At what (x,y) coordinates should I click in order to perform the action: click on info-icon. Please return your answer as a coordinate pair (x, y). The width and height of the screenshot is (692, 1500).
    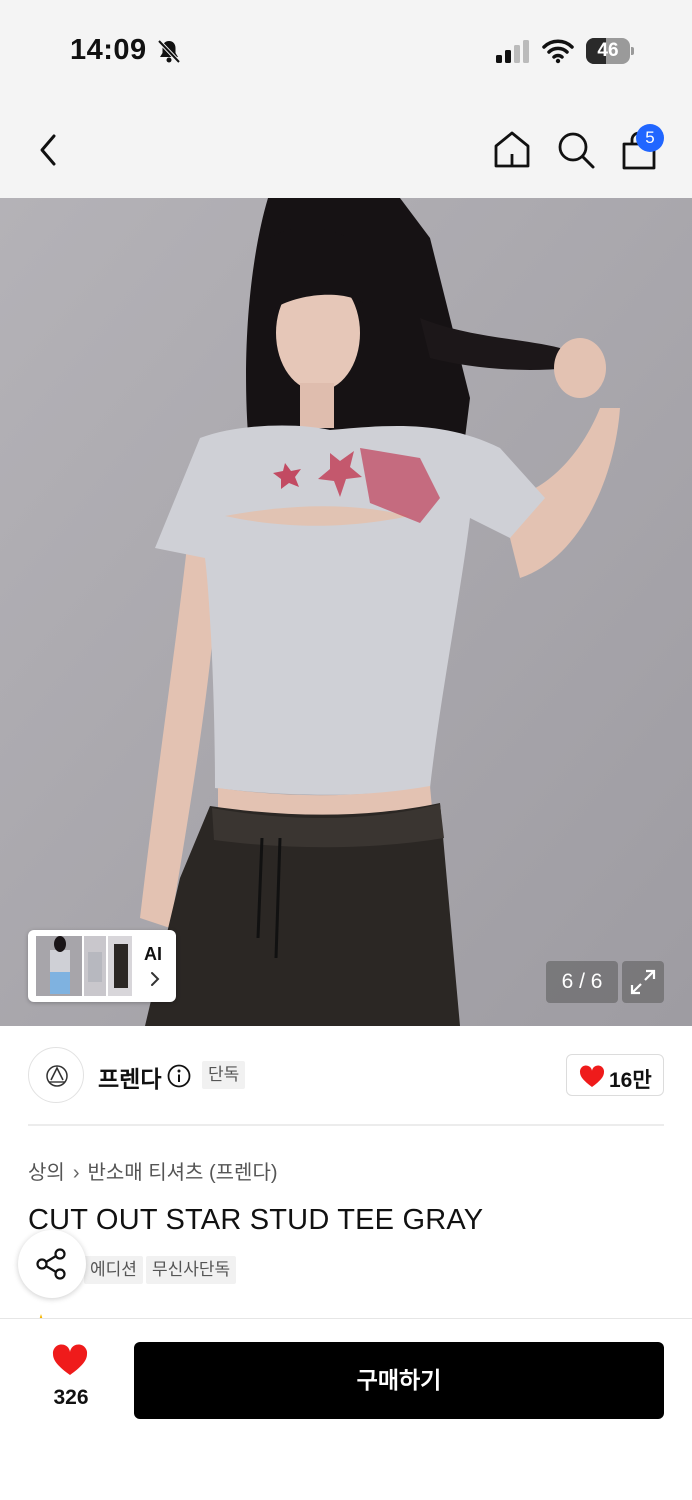
    Looking at the image, I should click on (179, 1076).